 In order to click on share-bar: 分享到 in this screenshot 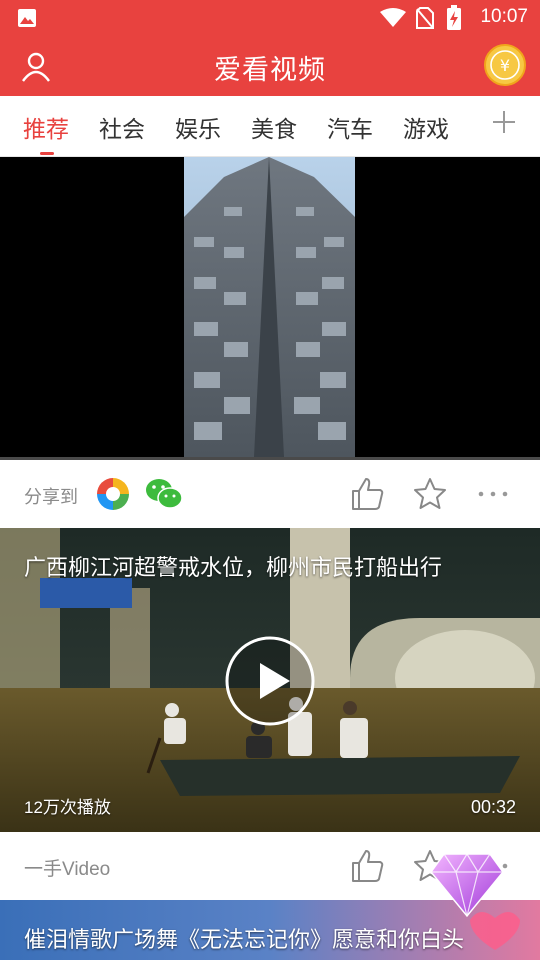, I will do `click(270, 494)`.